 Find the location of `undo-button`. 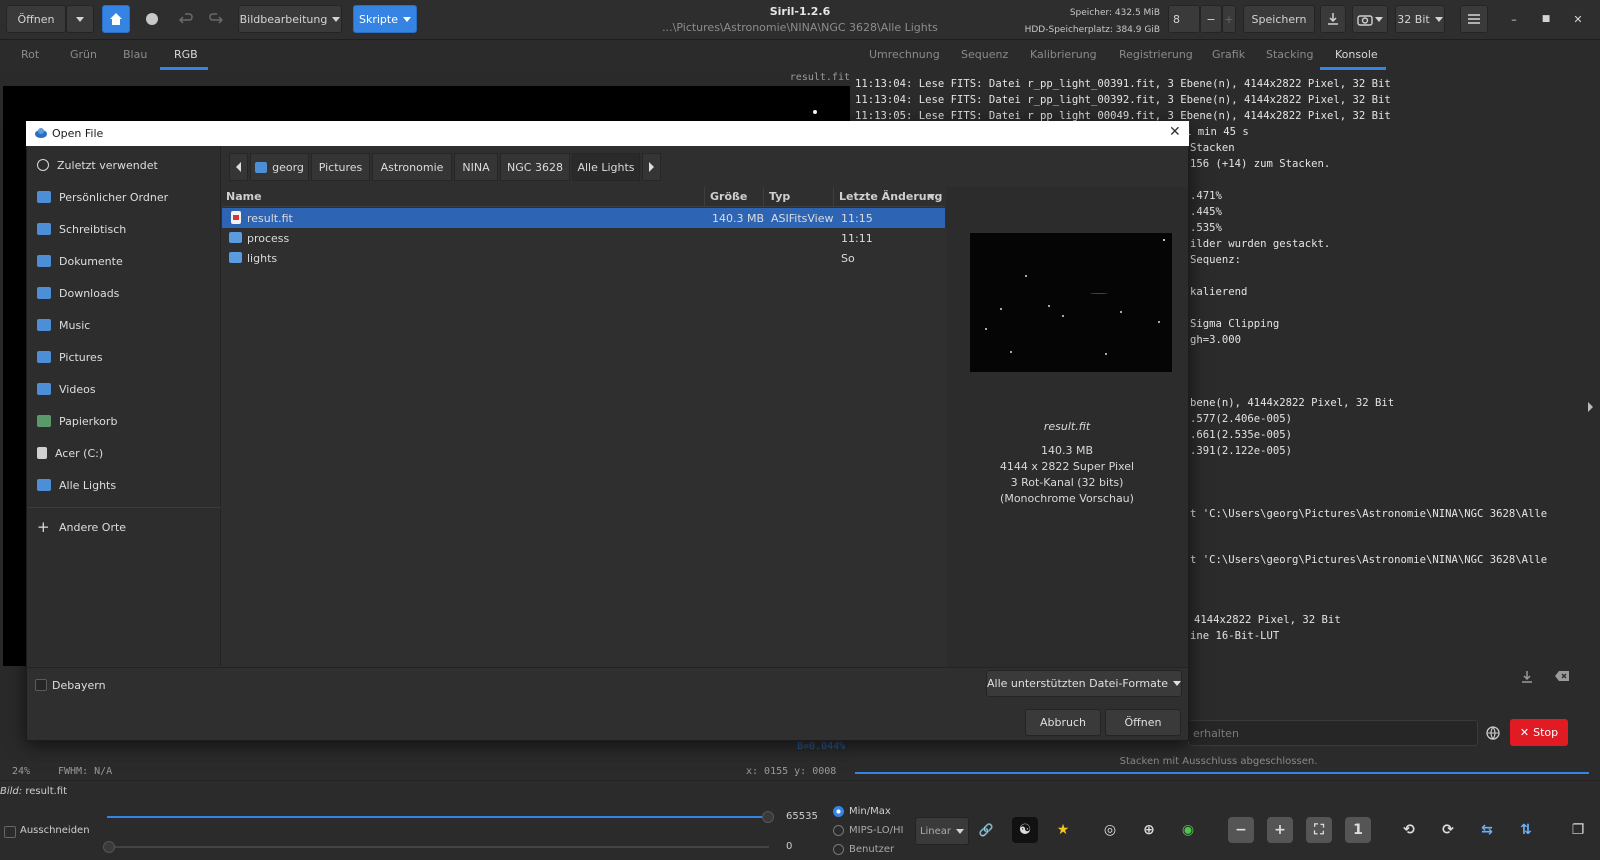

undo-button is located at coordinates (186, 19).